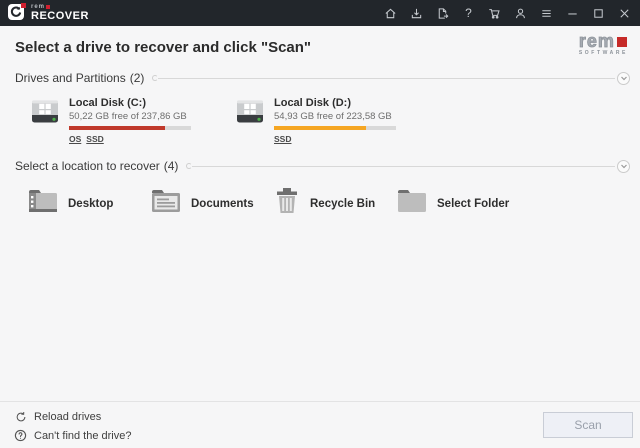  What do you see at coordinates (171, 166) in the screenshot?
I see `section-locations-count: (4)` at bounding box center [171, 166].